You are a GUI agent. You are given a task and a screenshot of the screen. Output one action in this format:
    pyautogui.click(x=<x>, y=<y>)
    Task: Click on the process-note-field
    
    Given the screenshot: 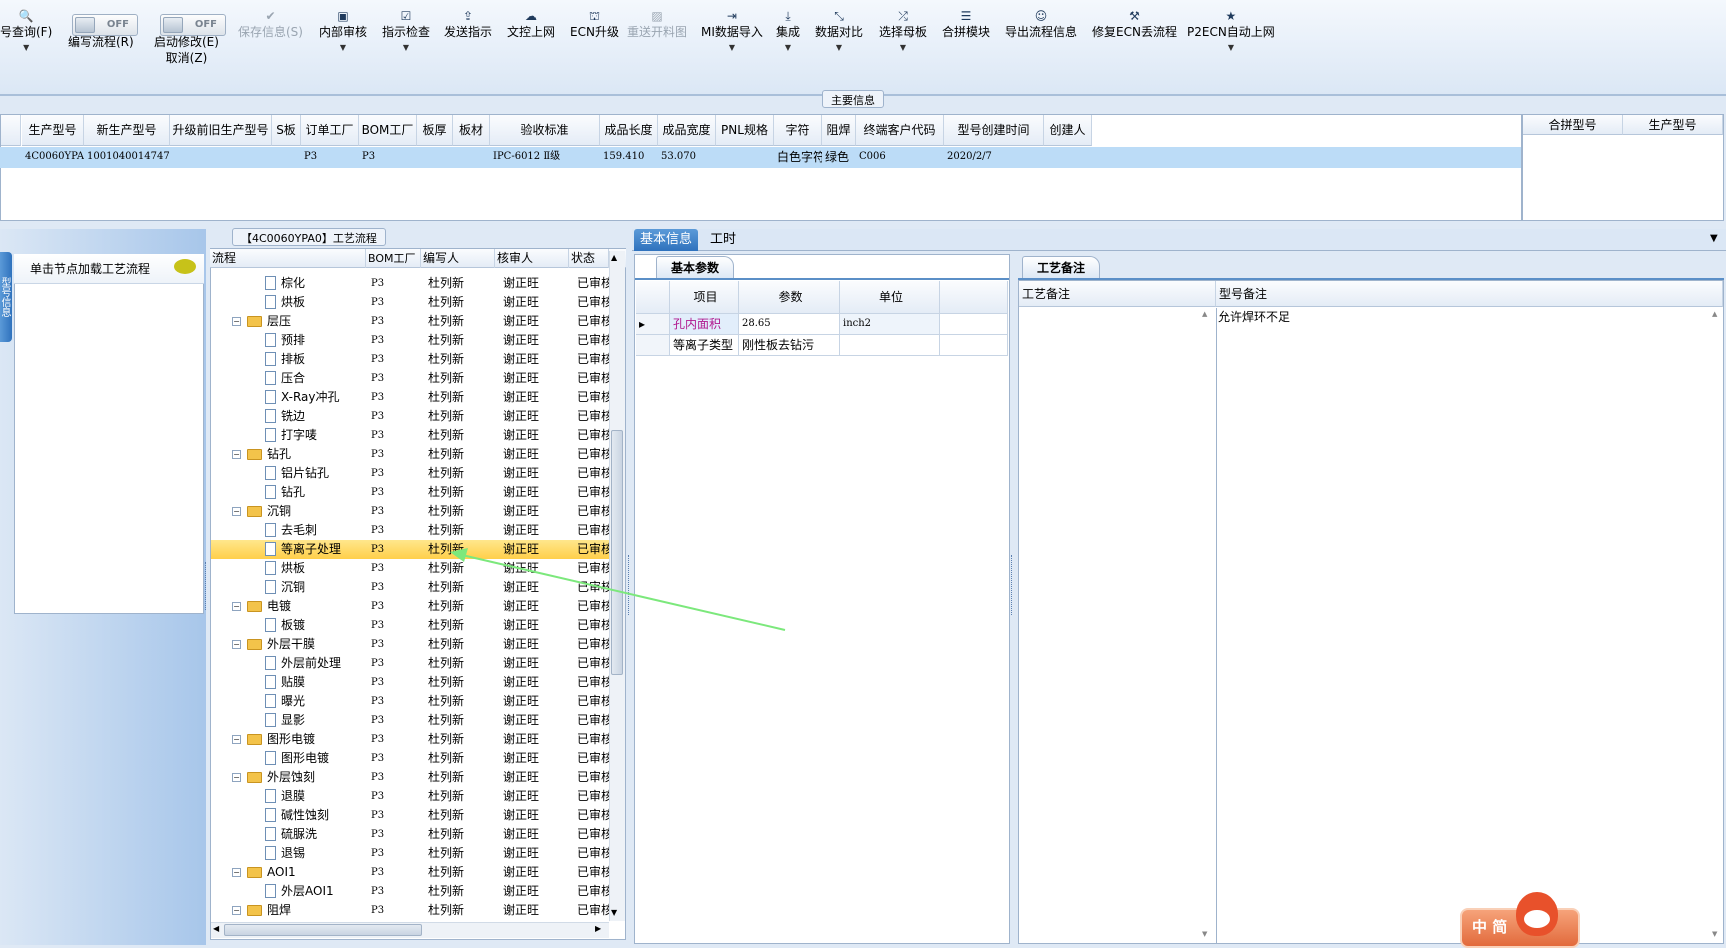 What is the action you would take?
    pyautogui.click(x=1117, y=624)
    